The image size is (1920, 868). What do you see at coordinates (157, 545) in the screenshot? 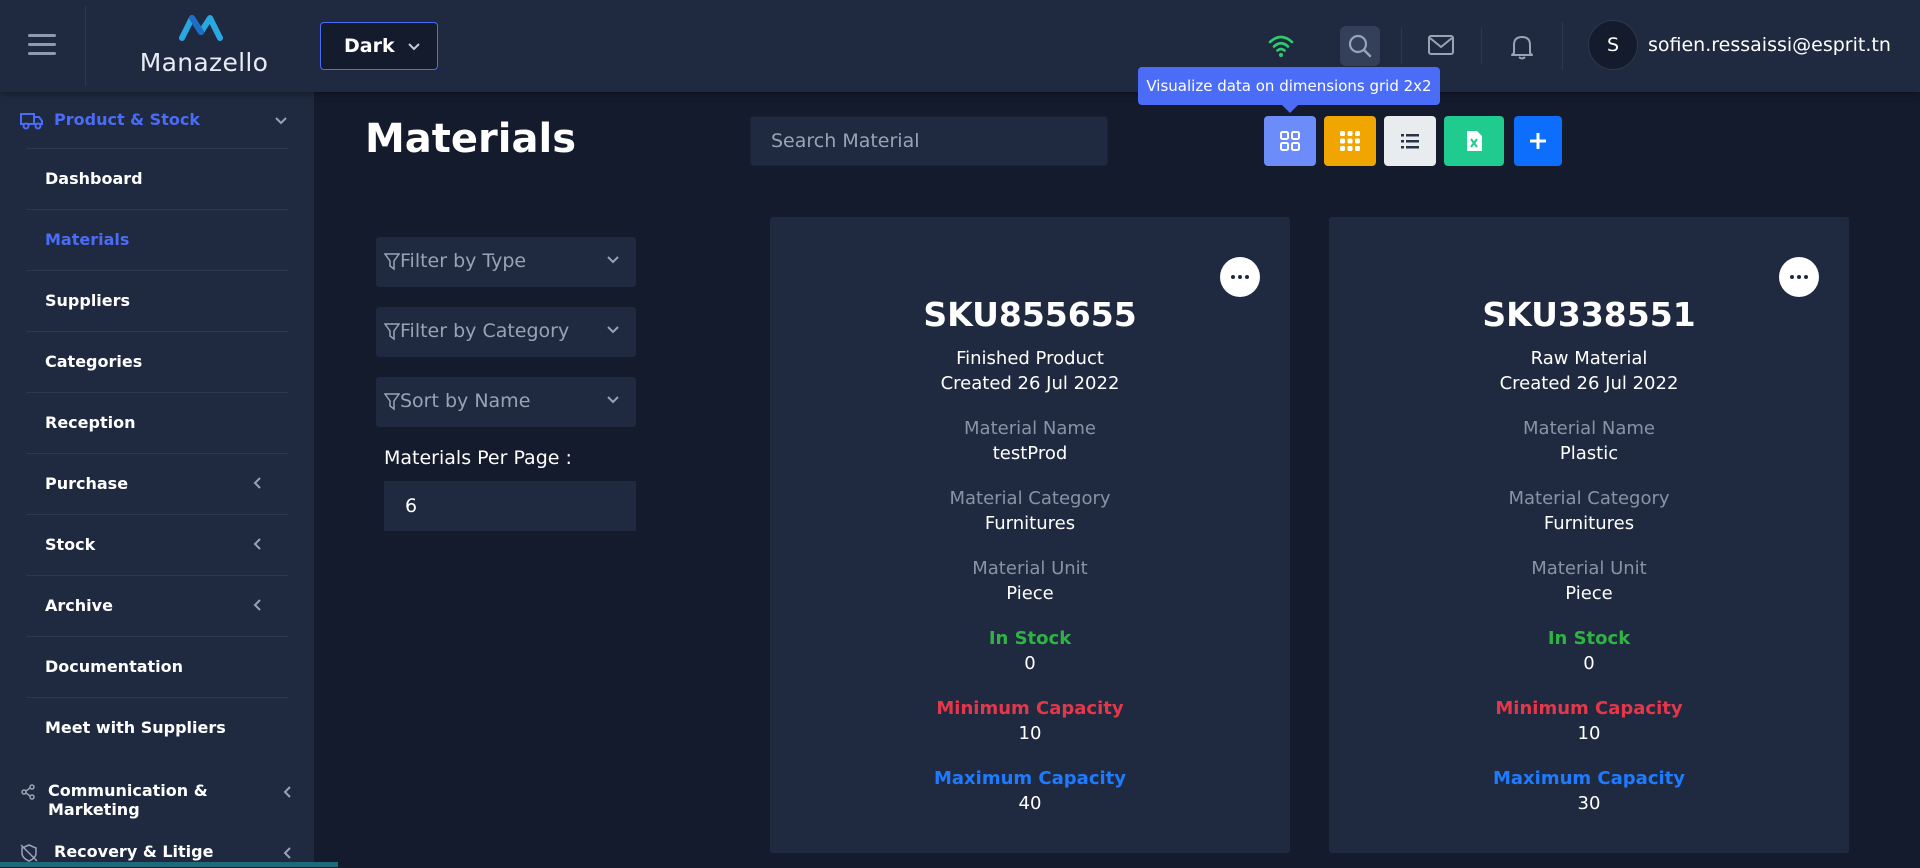
I see `sidebar-item-stock: Stock` at bounding box center [157, 545].